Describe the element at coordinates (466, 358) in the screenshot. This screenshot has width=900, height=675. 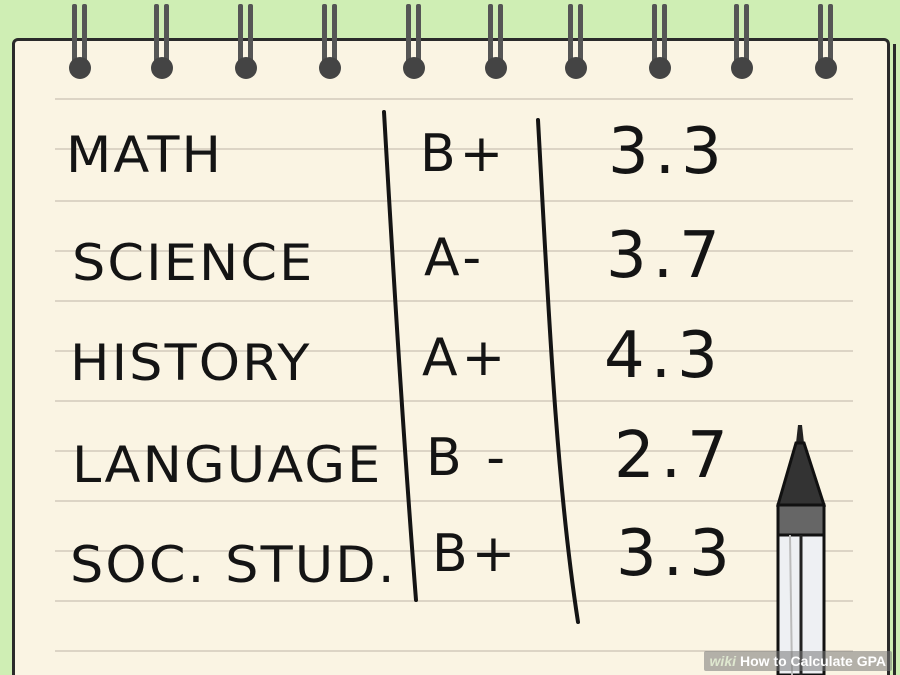
I see `grade-cell: A+` at that location.